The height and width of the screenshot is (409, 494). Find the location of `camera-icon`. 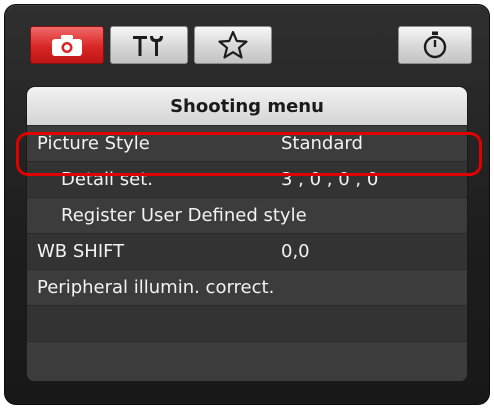

camera-icon is located at coordinates (67, 45).